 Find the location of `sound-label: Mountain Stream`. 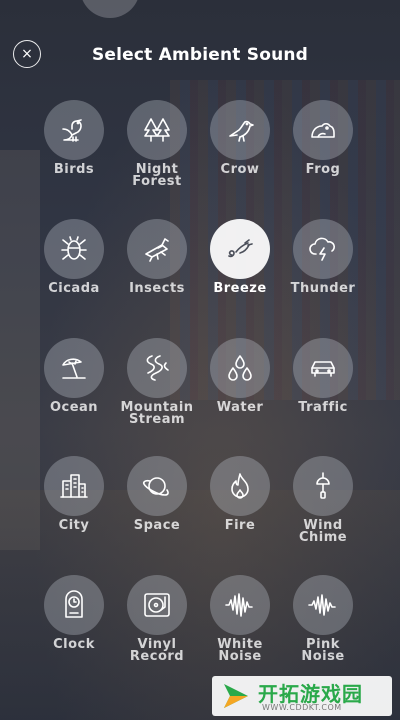

sound-label: Mountain Stream is located at coordinates (157, 413).